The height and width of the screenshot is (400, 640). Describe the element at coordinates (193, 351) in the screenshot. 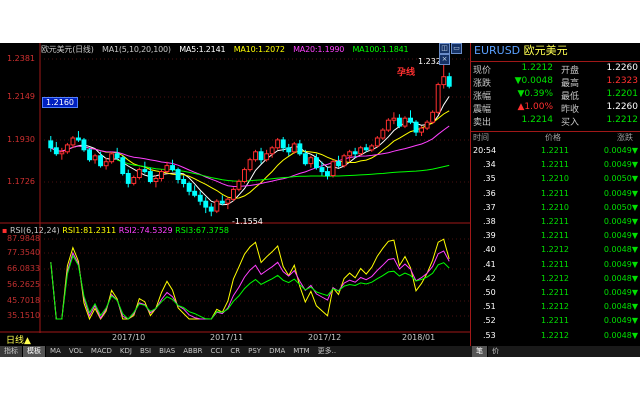

I see `tab-abbr: ABBR` at that location.